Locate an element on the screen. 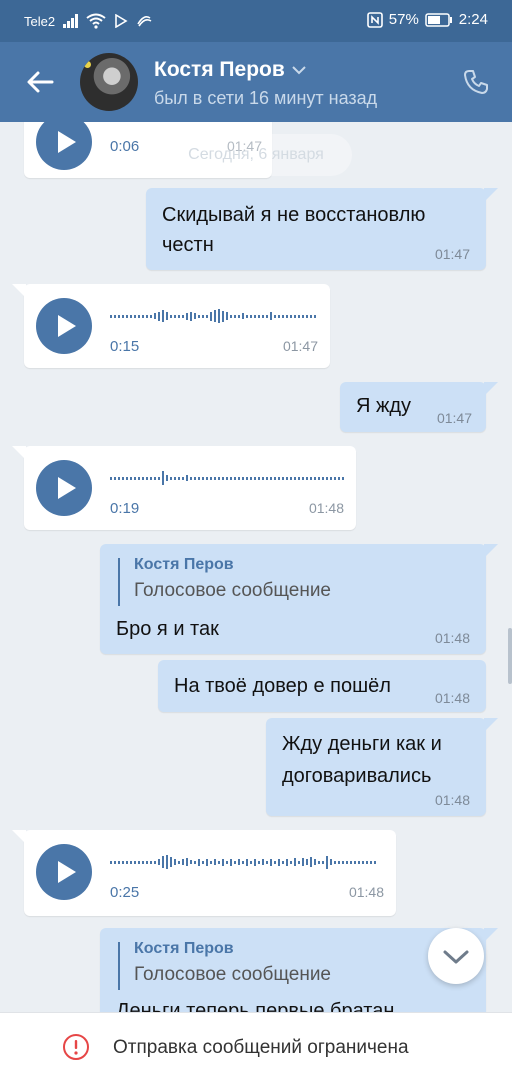 This screenshot has width=512, height=1080. date-divider: Сегодня, 6 января is located at coordinates (256, 155).